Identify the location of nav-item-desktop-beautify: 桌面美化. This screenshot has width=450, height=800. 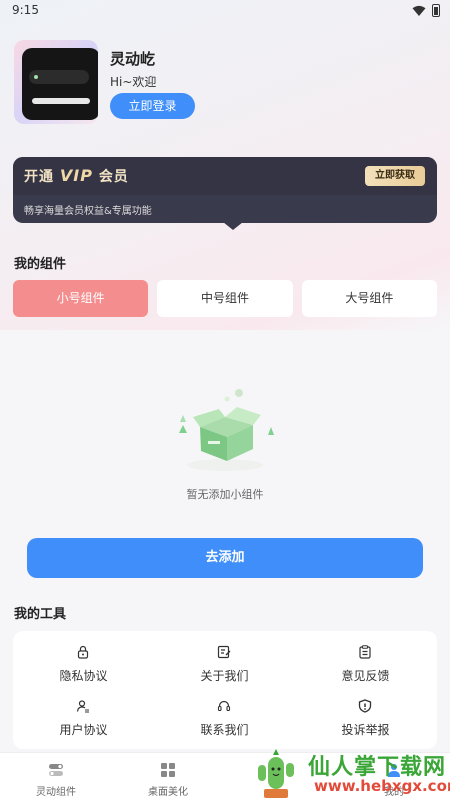
(168, 776).